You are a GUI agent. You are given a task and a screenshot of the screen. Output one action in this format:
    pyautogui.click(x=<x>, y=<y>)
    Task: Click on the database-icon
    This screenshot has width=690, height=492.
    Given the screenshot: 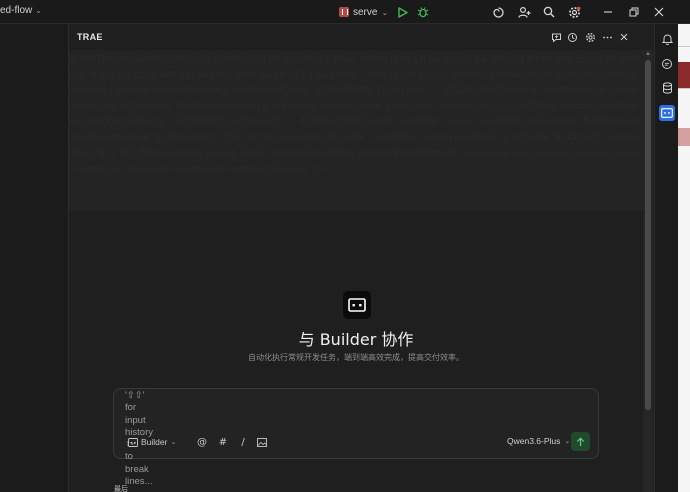 What is the action you would take?
    pyautogui.click(x=667, y=88)
    